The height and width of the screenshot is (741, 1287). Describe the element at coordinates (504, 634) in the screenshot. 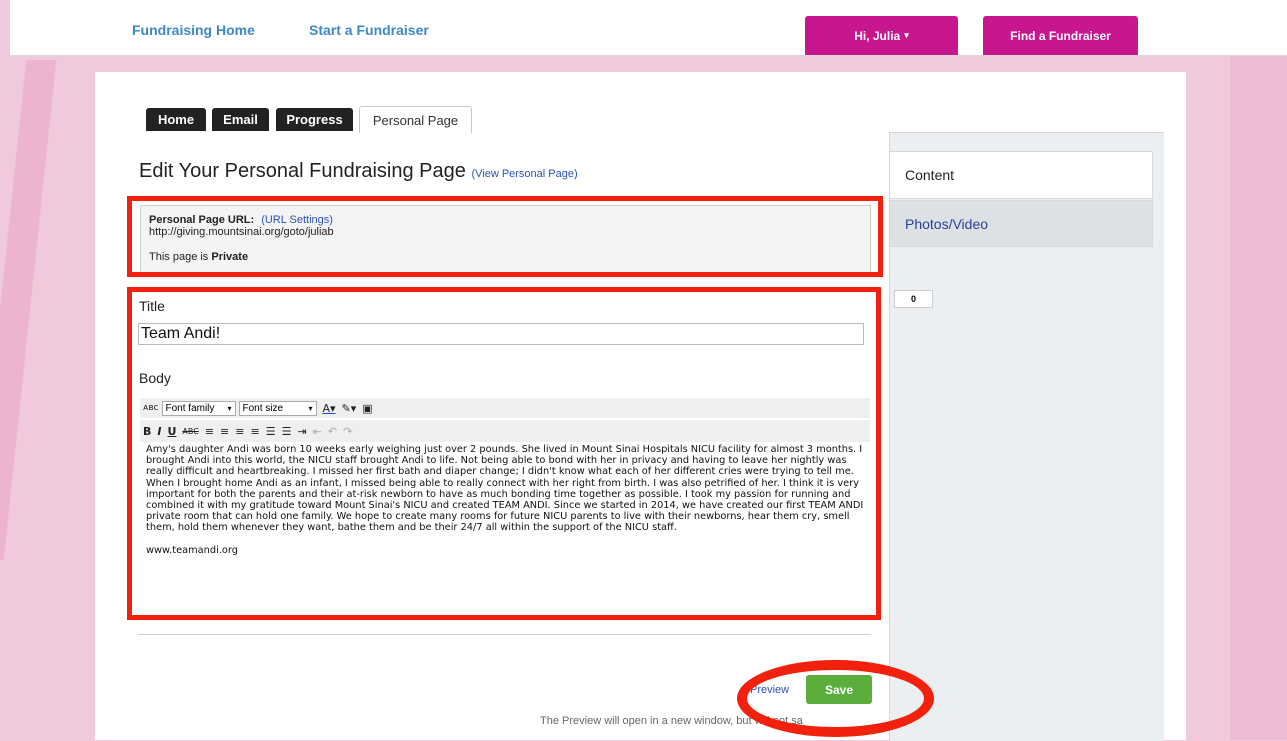

I see `divider` at that location.